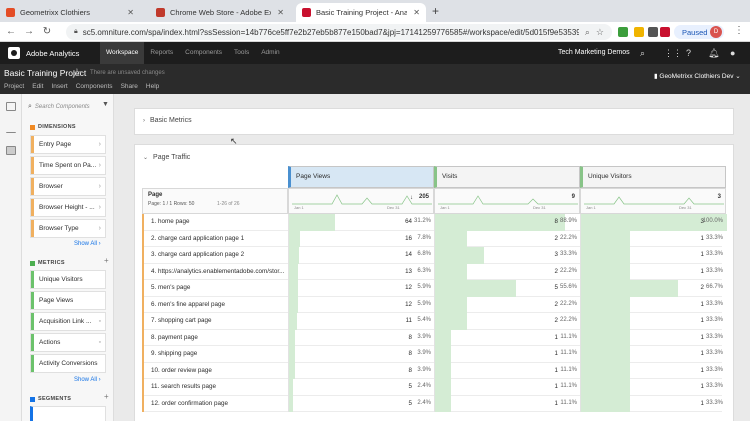  What do you see at coordinates (68, 413) in the screenshot?
I see `segment-item` at bounding box center [68, 413].